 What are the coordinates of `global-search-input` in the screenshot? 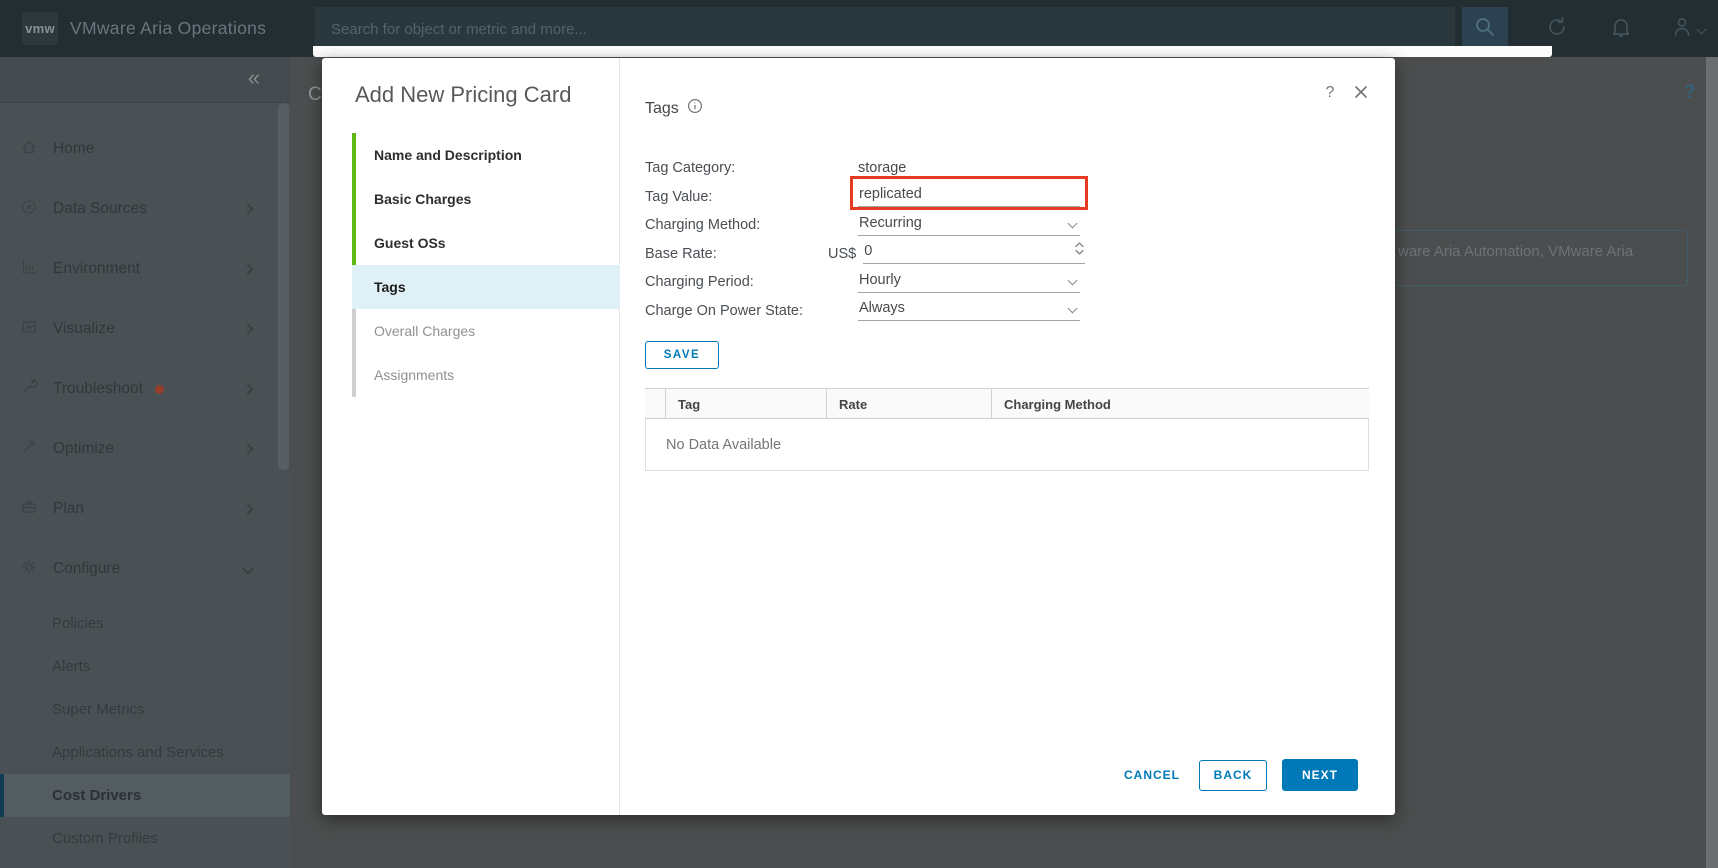 It's located at (885, 29).